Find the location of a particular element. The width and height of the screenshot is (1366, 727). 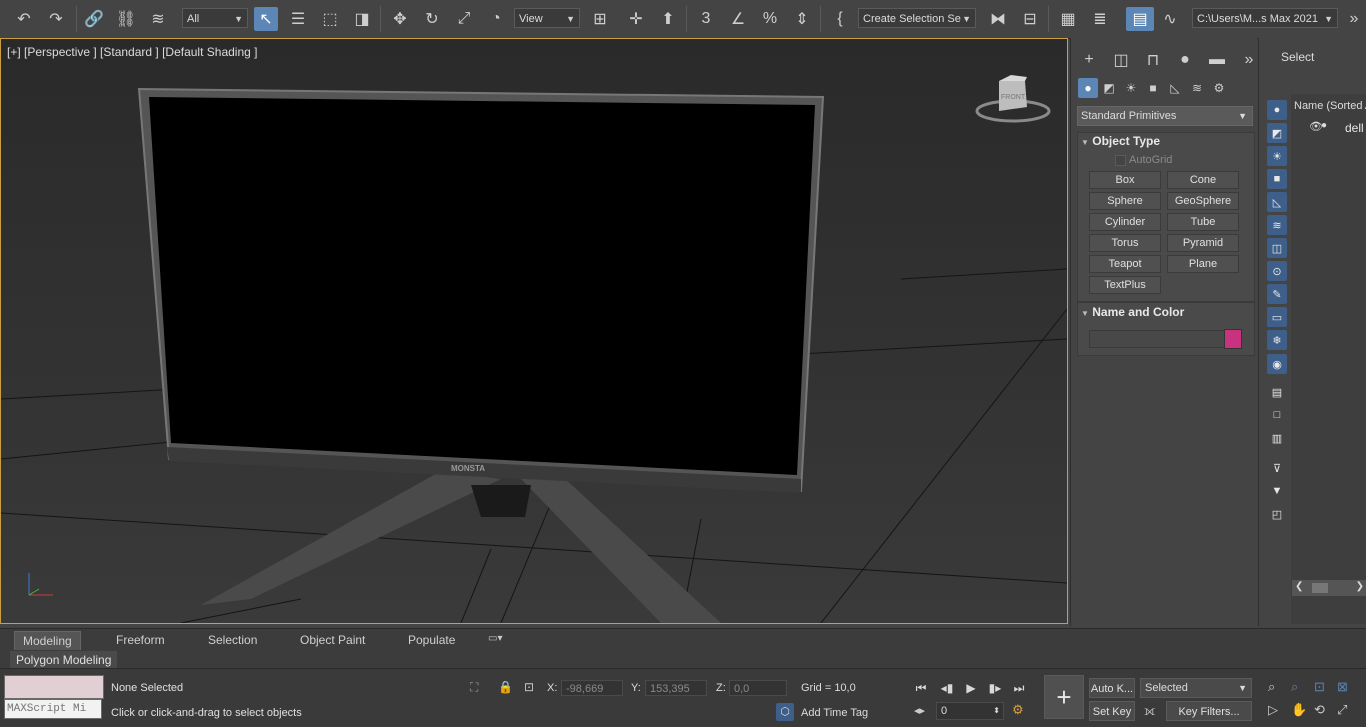

keyboard-shortcut-icon: ⬆ is located at coordinates (668, 19).